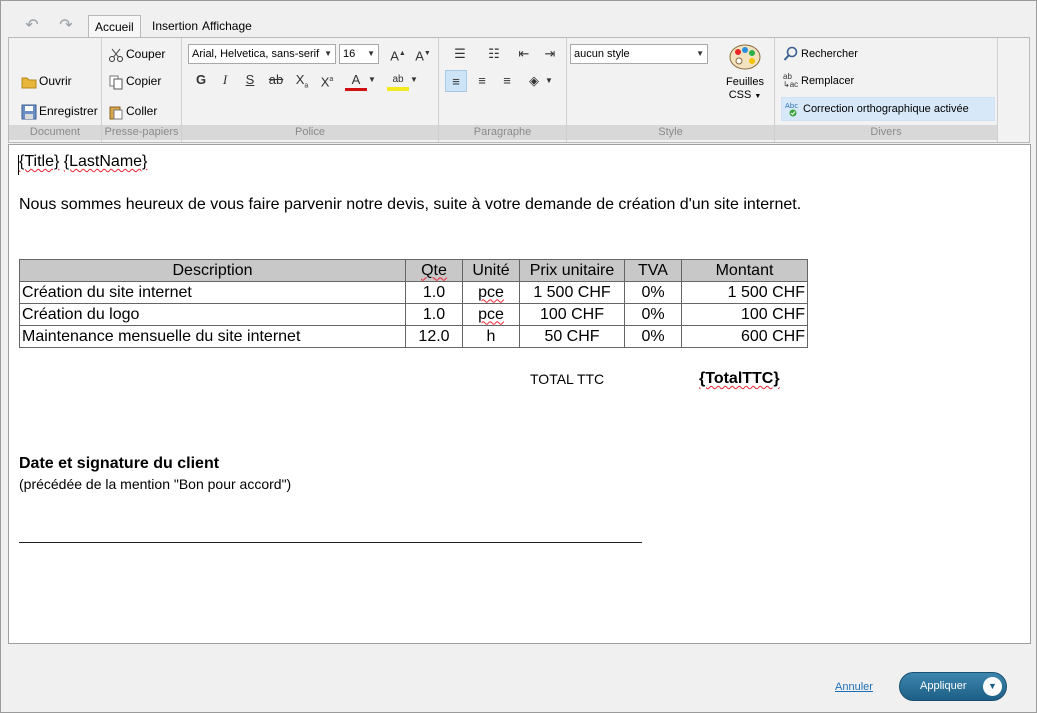  What do you see at coordinates (116, 82) in the screenshot?
I see `copy-icon` at bounding box center [116, 82].